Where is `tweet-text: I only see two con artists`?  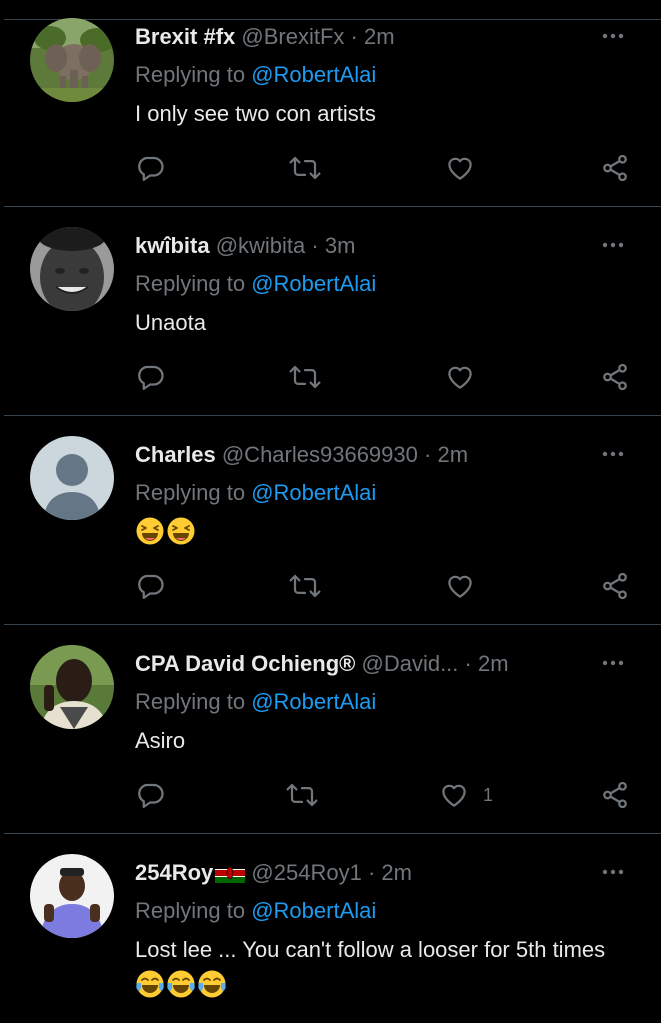
tweet-text: I only see two con artists is located at coordinates (255, 113).